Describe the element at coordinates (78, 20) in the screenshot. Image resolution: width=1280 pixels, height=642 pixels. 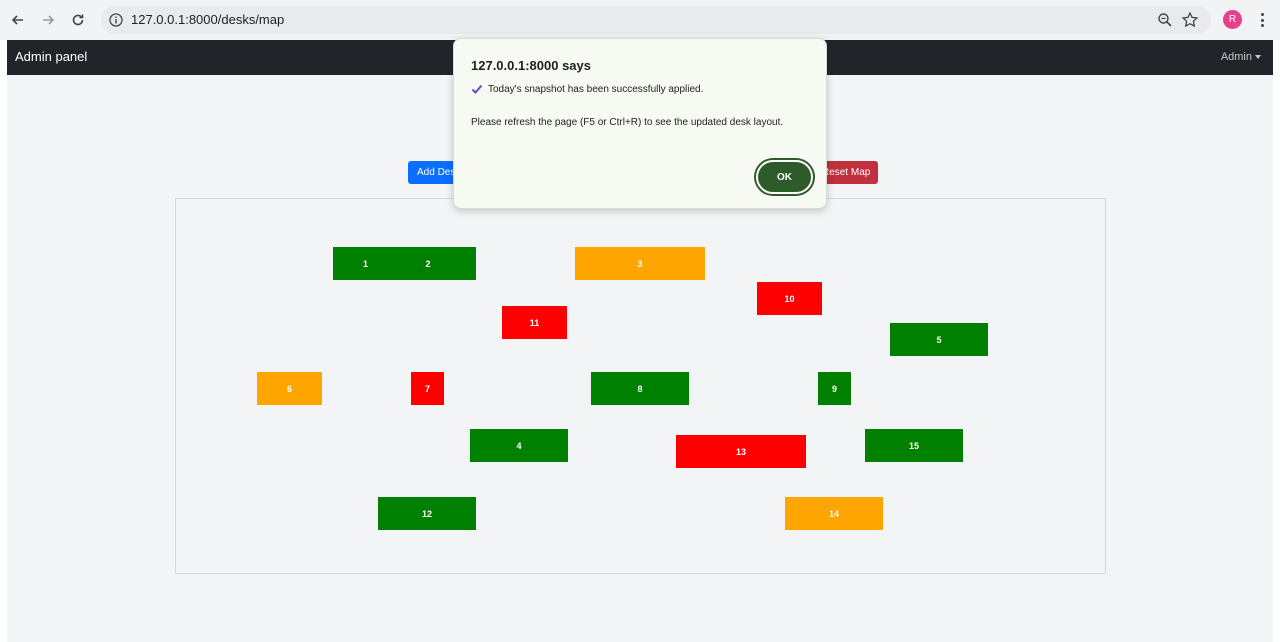
I see `reload-icon` at that location.